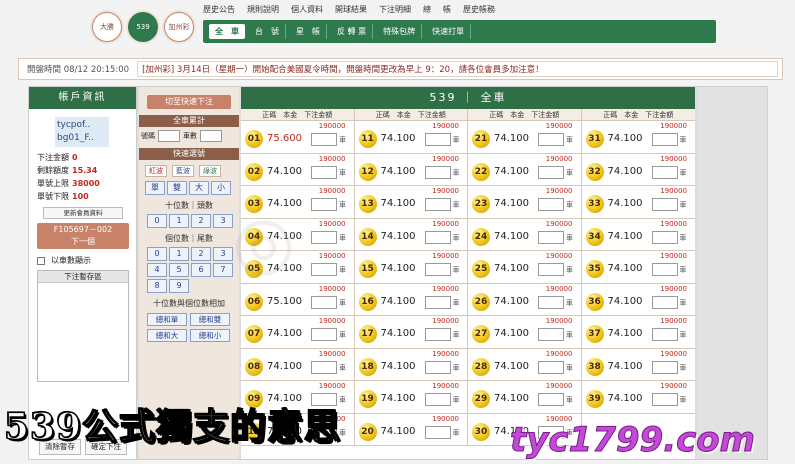 The width and height of the screenshot is (795, 464). What do you see at coordinates (594, 366) in the screenshot?
I see `number-ball: 38` at bounding box center [594, 366].